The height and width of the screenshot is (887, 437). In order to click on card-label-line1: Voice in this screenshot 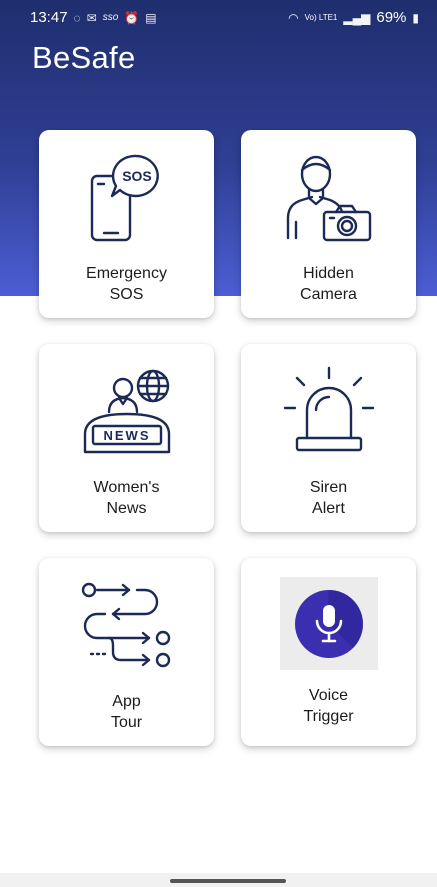, I will do `click(328, 695)`.